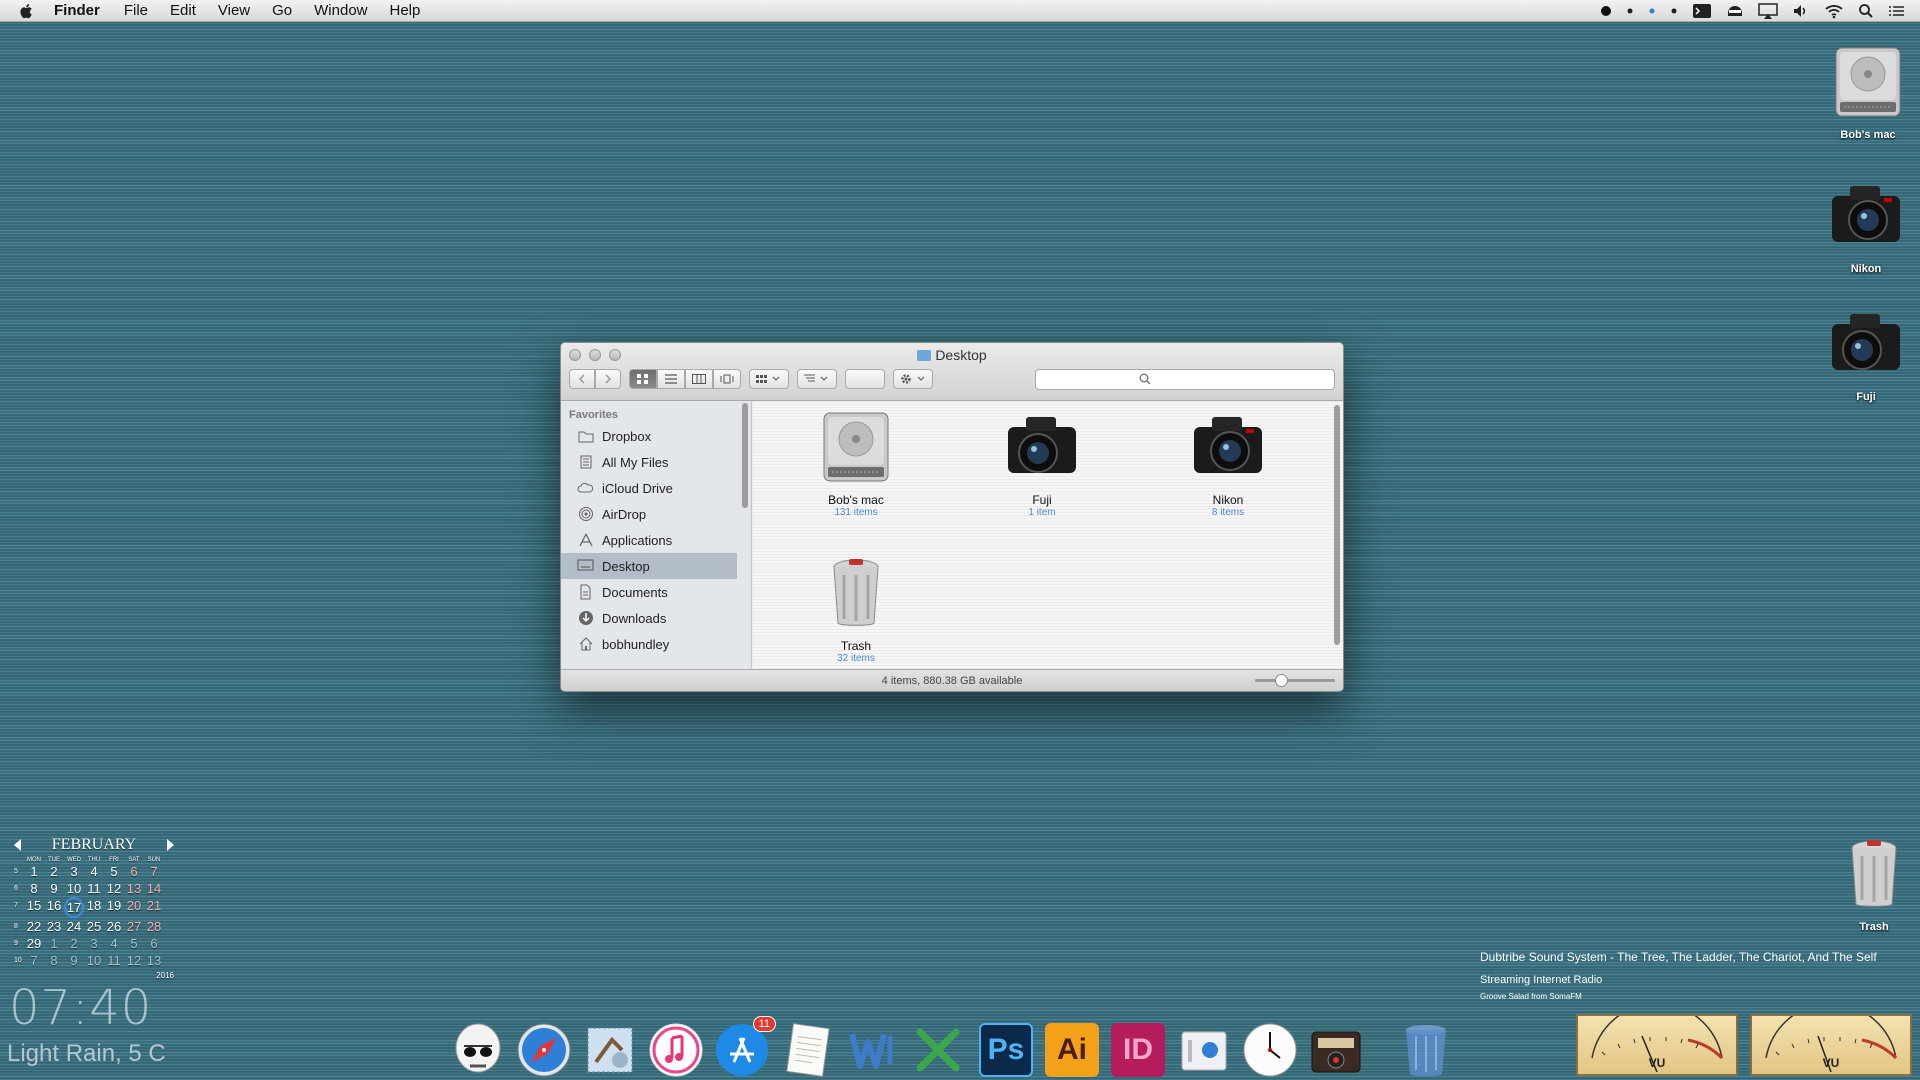  What do you see at coordinates (1652, 11) in the screenshot?
I see `blue-dot-icon` at bounding box center [1652, 11].